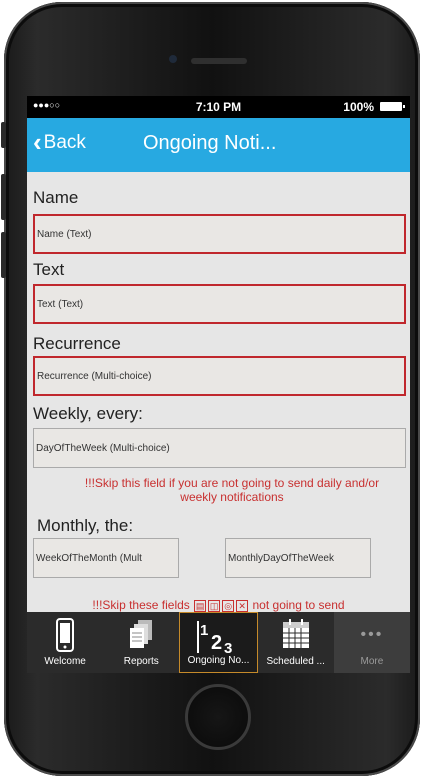 Image resolution: width=425 pixels, height=780 pixels. I want to click on monthly-warning-end: not going to send, so click(298, 605).